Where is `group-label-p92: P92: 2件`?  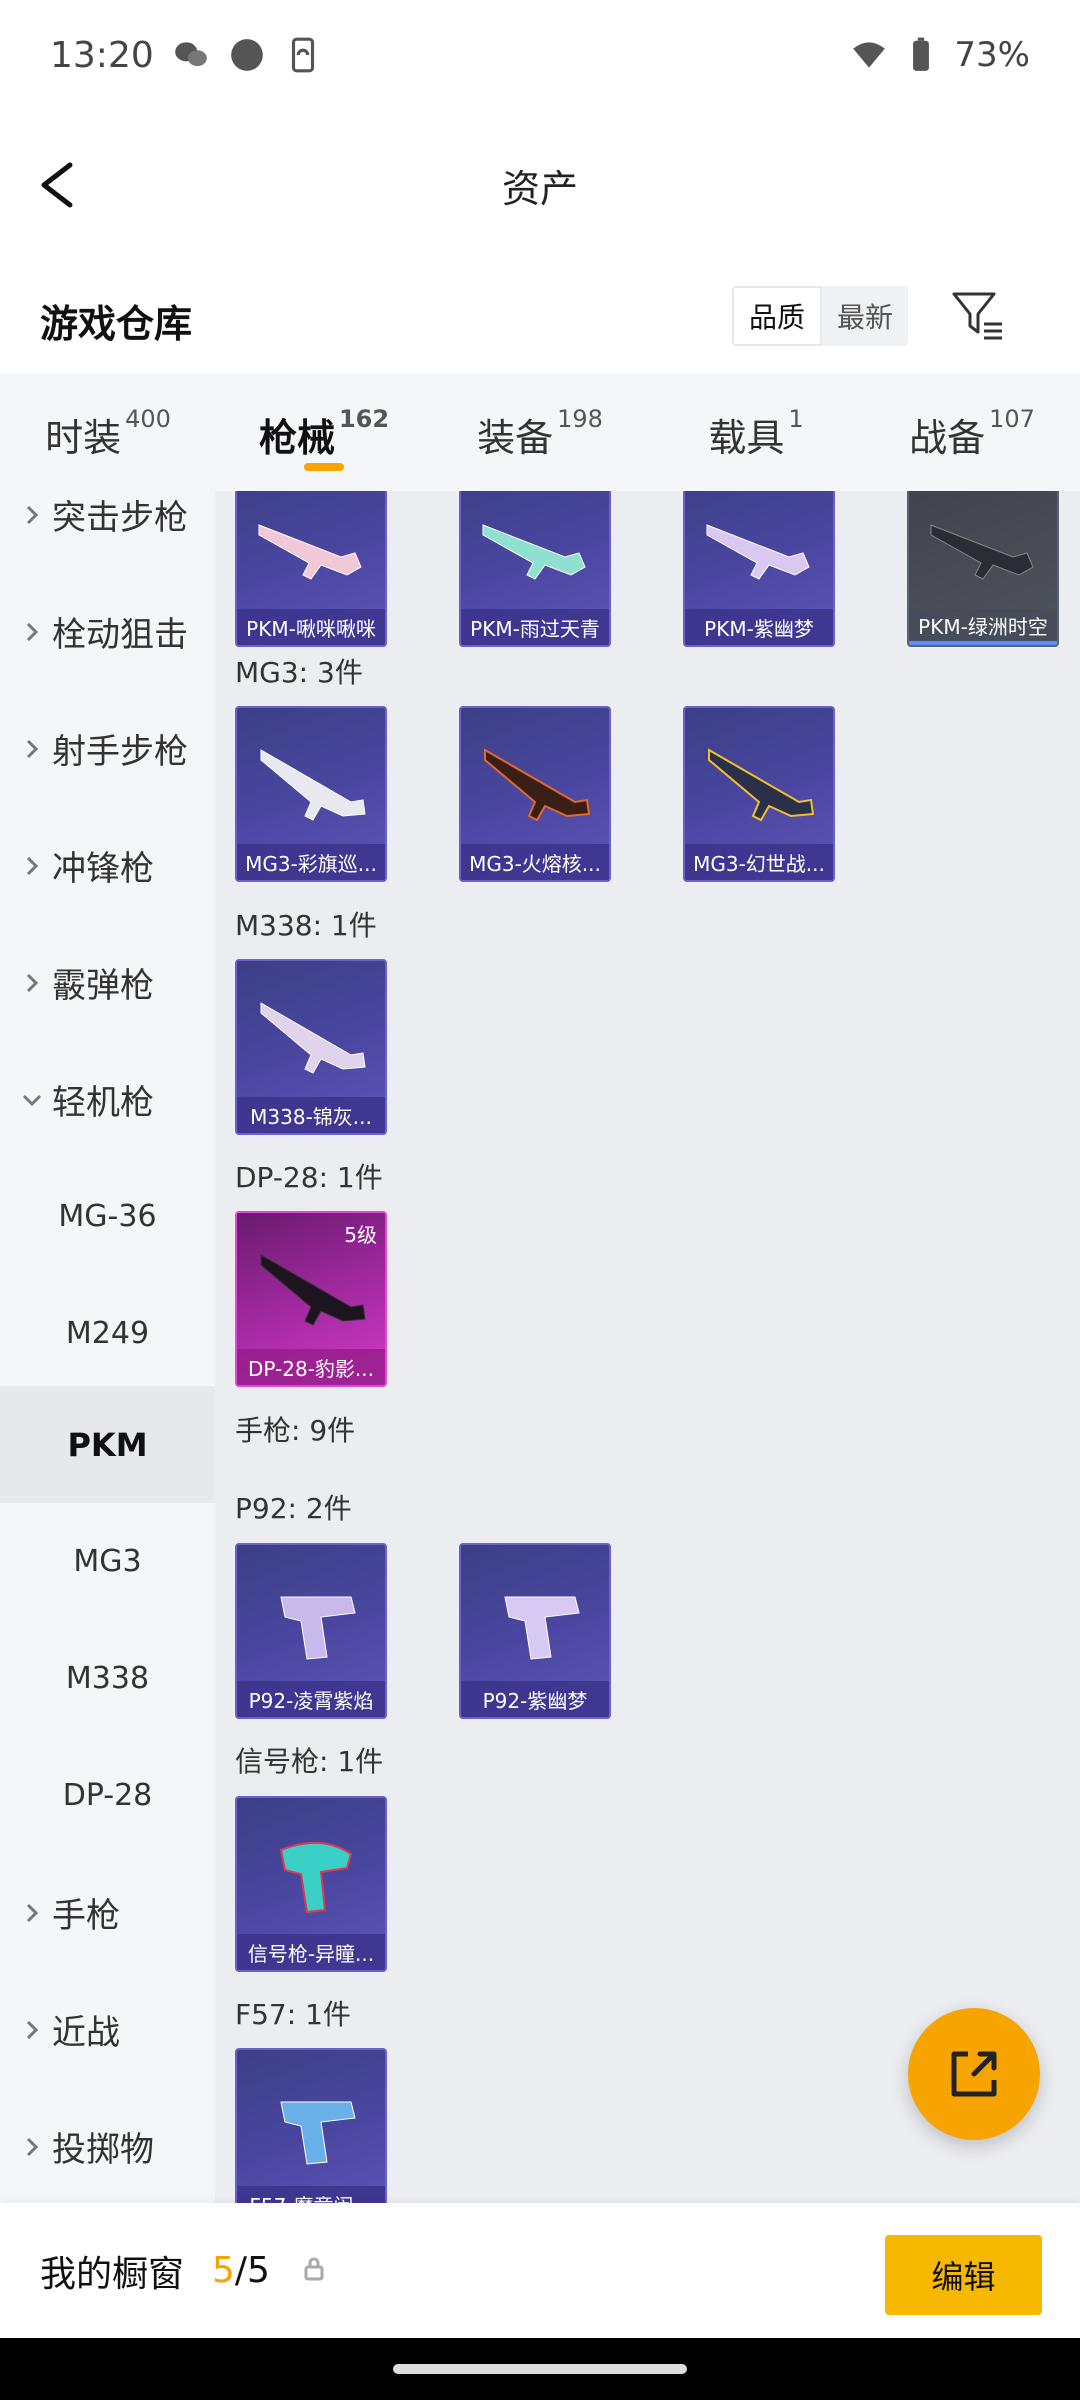
group-label-p92: P92: 2件 is located at coordinates (293, 1508).